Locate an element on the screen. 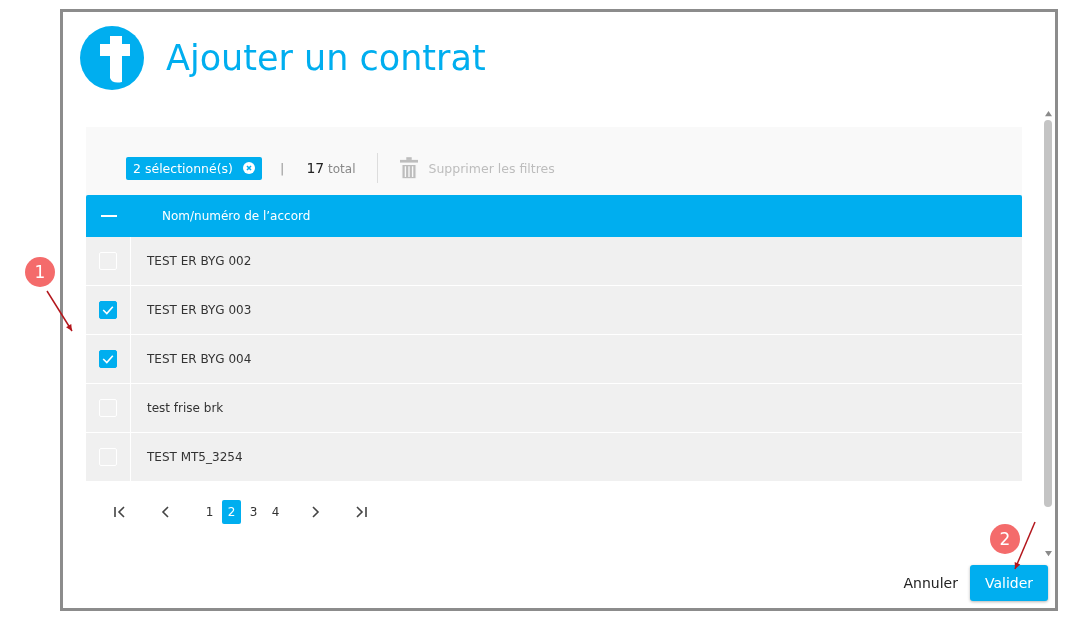 This screenshot has height=624, width=1075. last-page-icon is located at coordinates (361, 512).